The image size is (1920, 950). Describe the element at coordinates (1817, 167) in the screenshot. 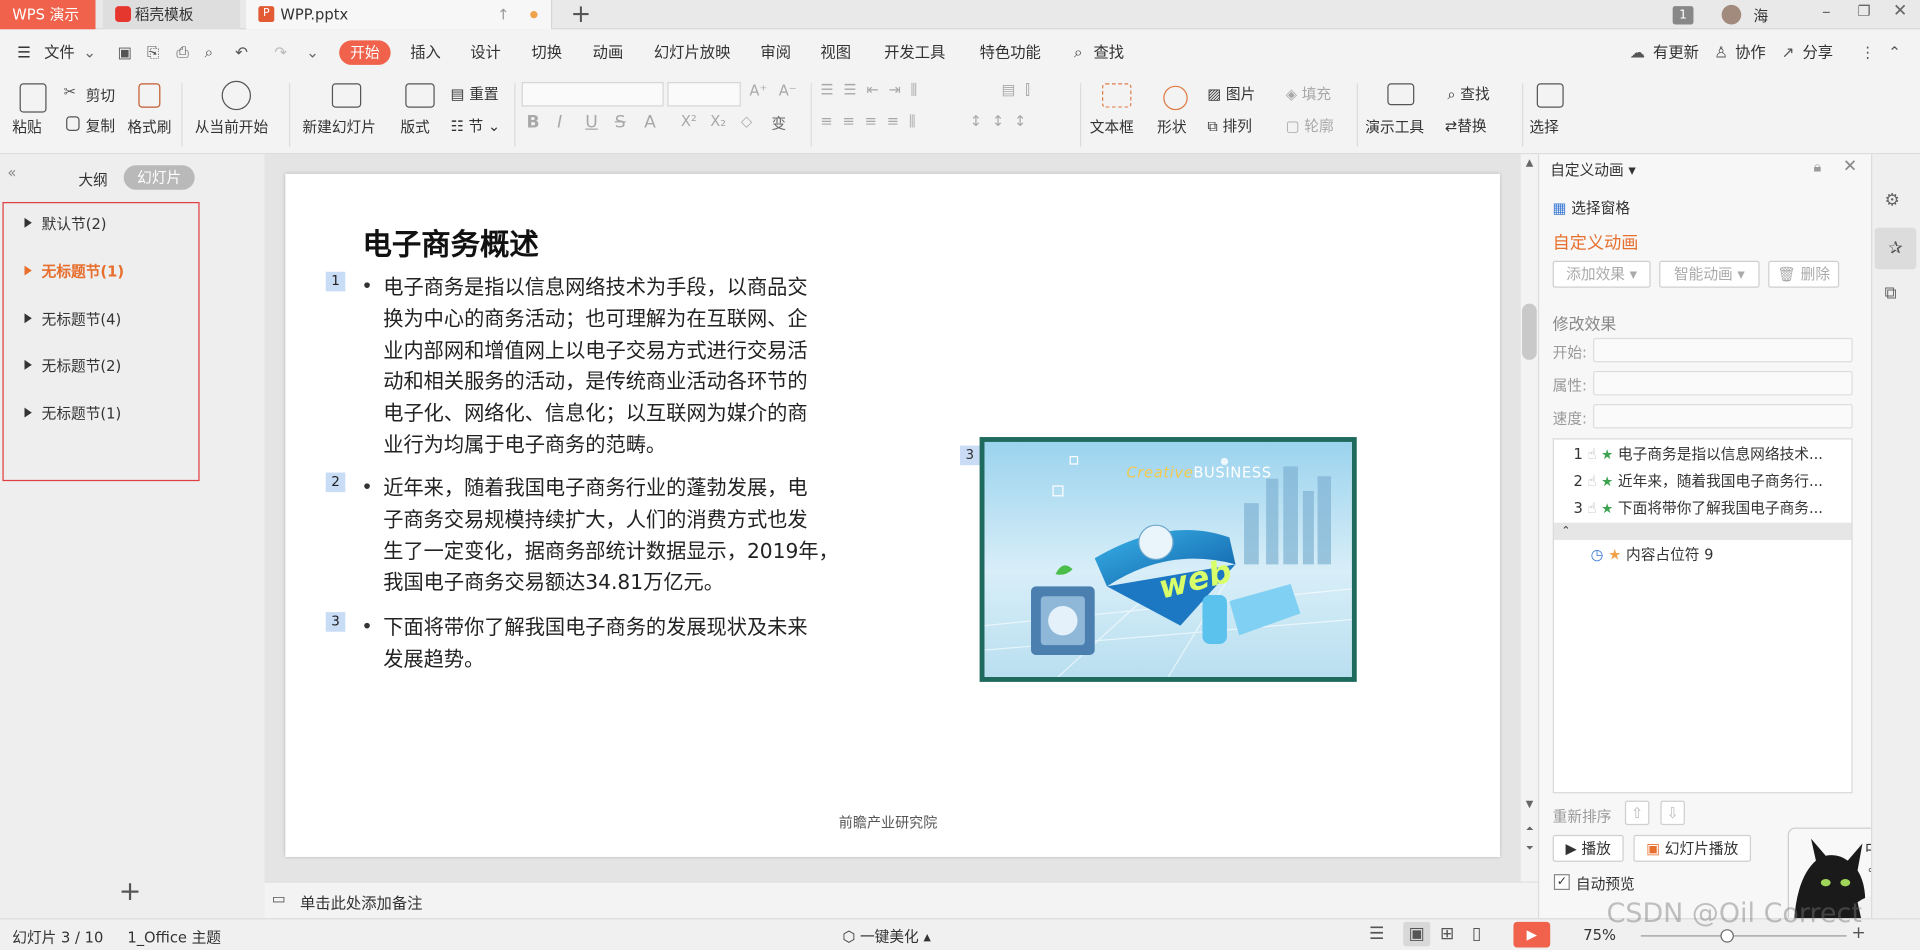

I see `lock-icon: 🔒︎` at that location.